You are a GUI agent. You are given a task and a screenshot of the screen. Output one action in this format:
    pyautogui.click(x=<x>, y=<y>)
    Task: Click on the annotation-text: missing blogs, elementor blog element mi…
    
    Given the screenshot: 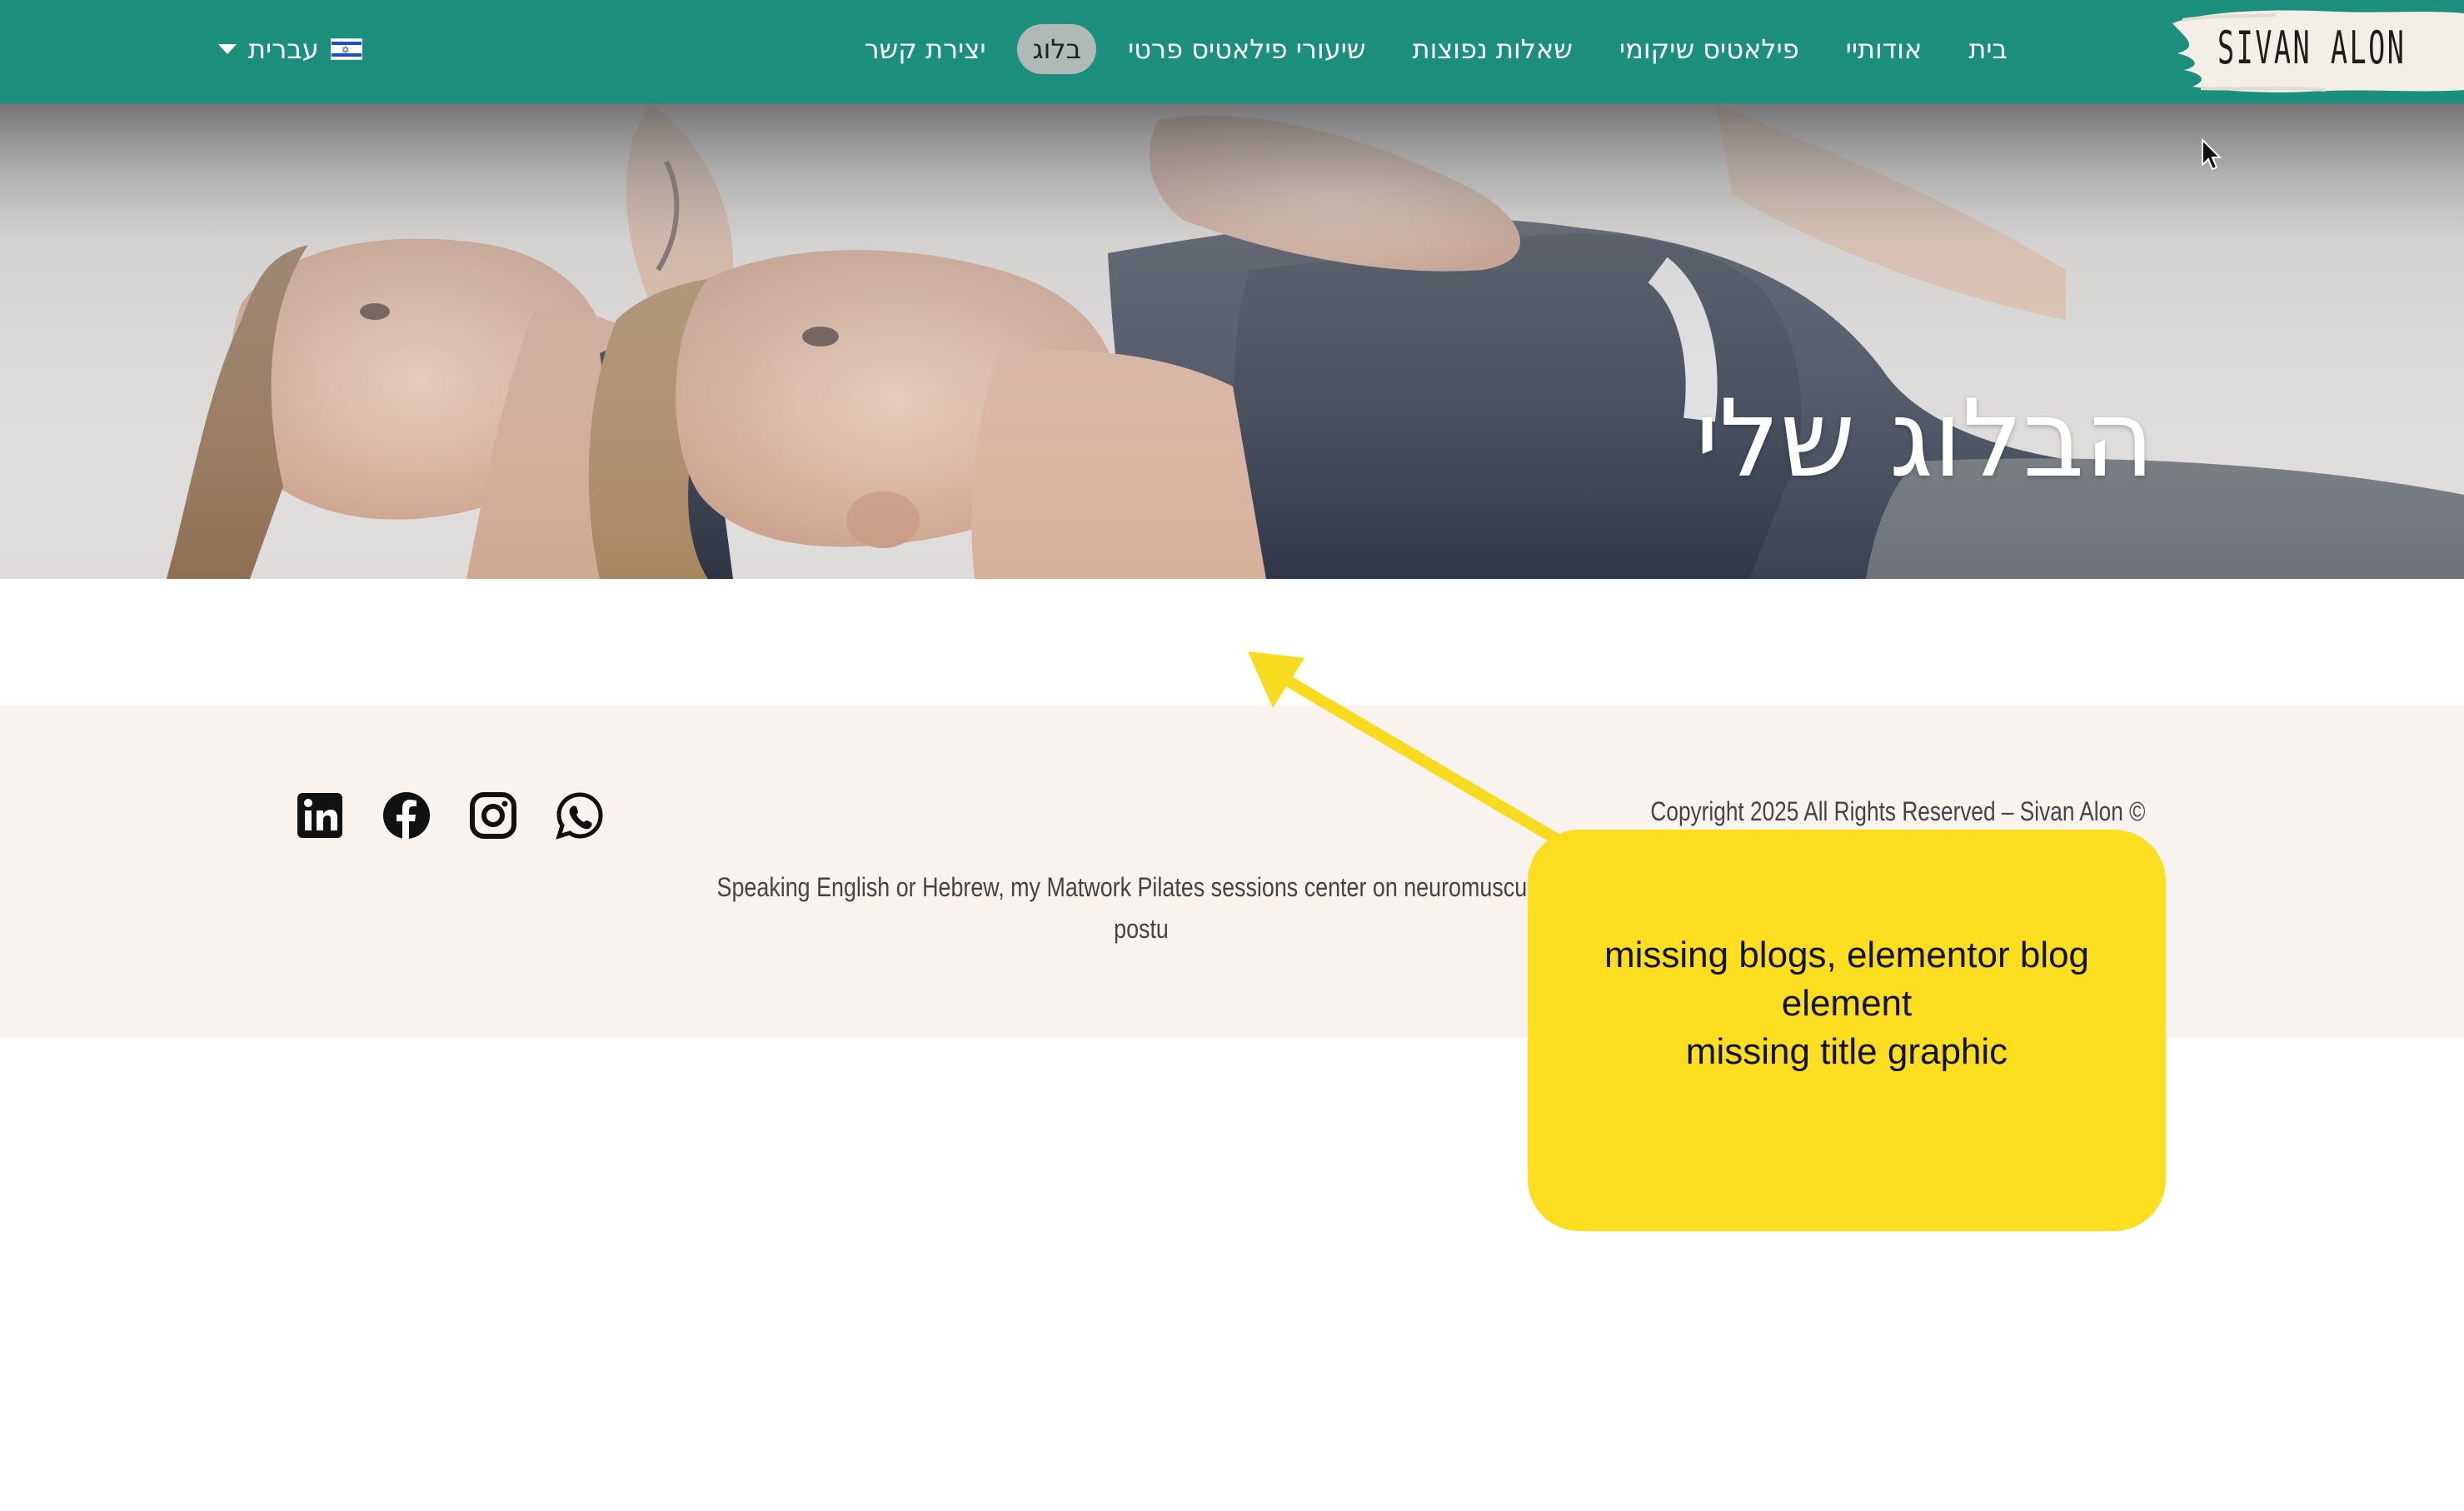 What is the action you would take?
    pyautogui.click(x=1846, y=1003)
    